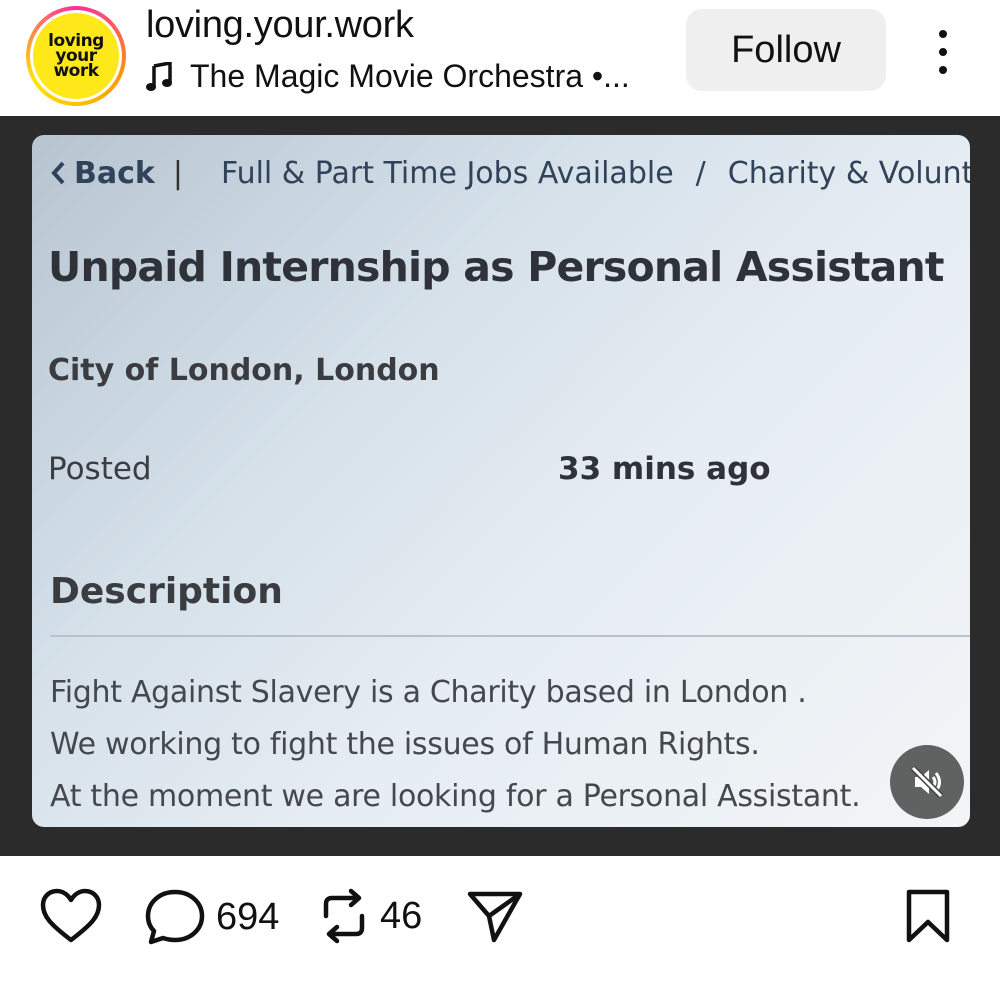 This screenshot has height=988, width=1000. I want to click on bookmark-icon, so click(928, 916).